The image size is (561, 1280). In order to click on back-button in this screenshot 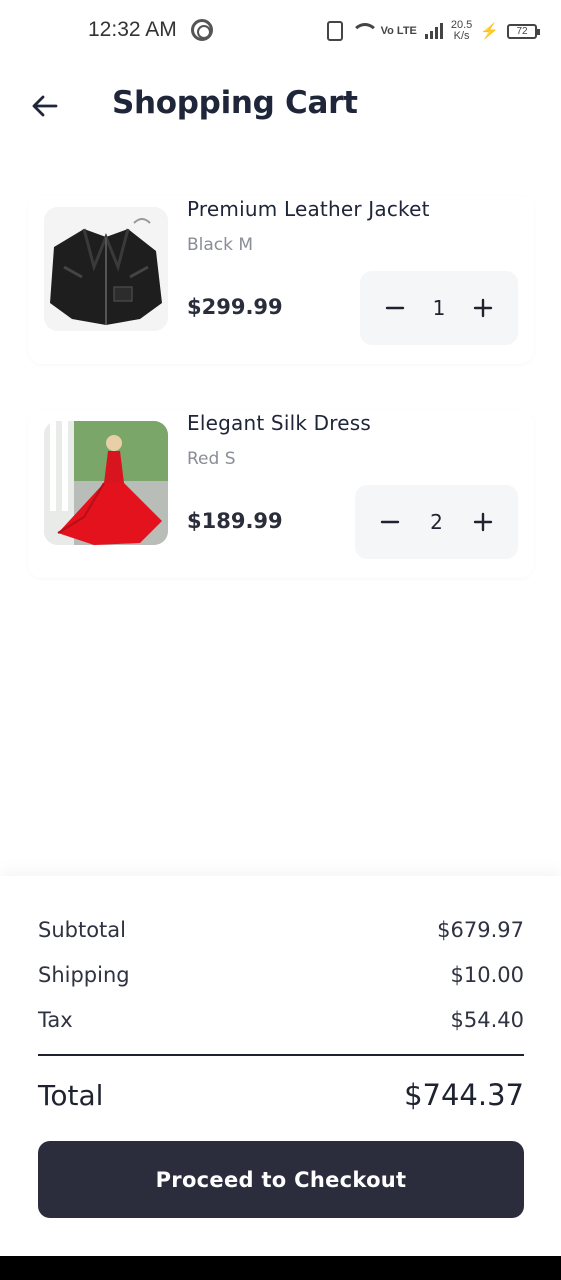, I will do `click(44, 106)`.